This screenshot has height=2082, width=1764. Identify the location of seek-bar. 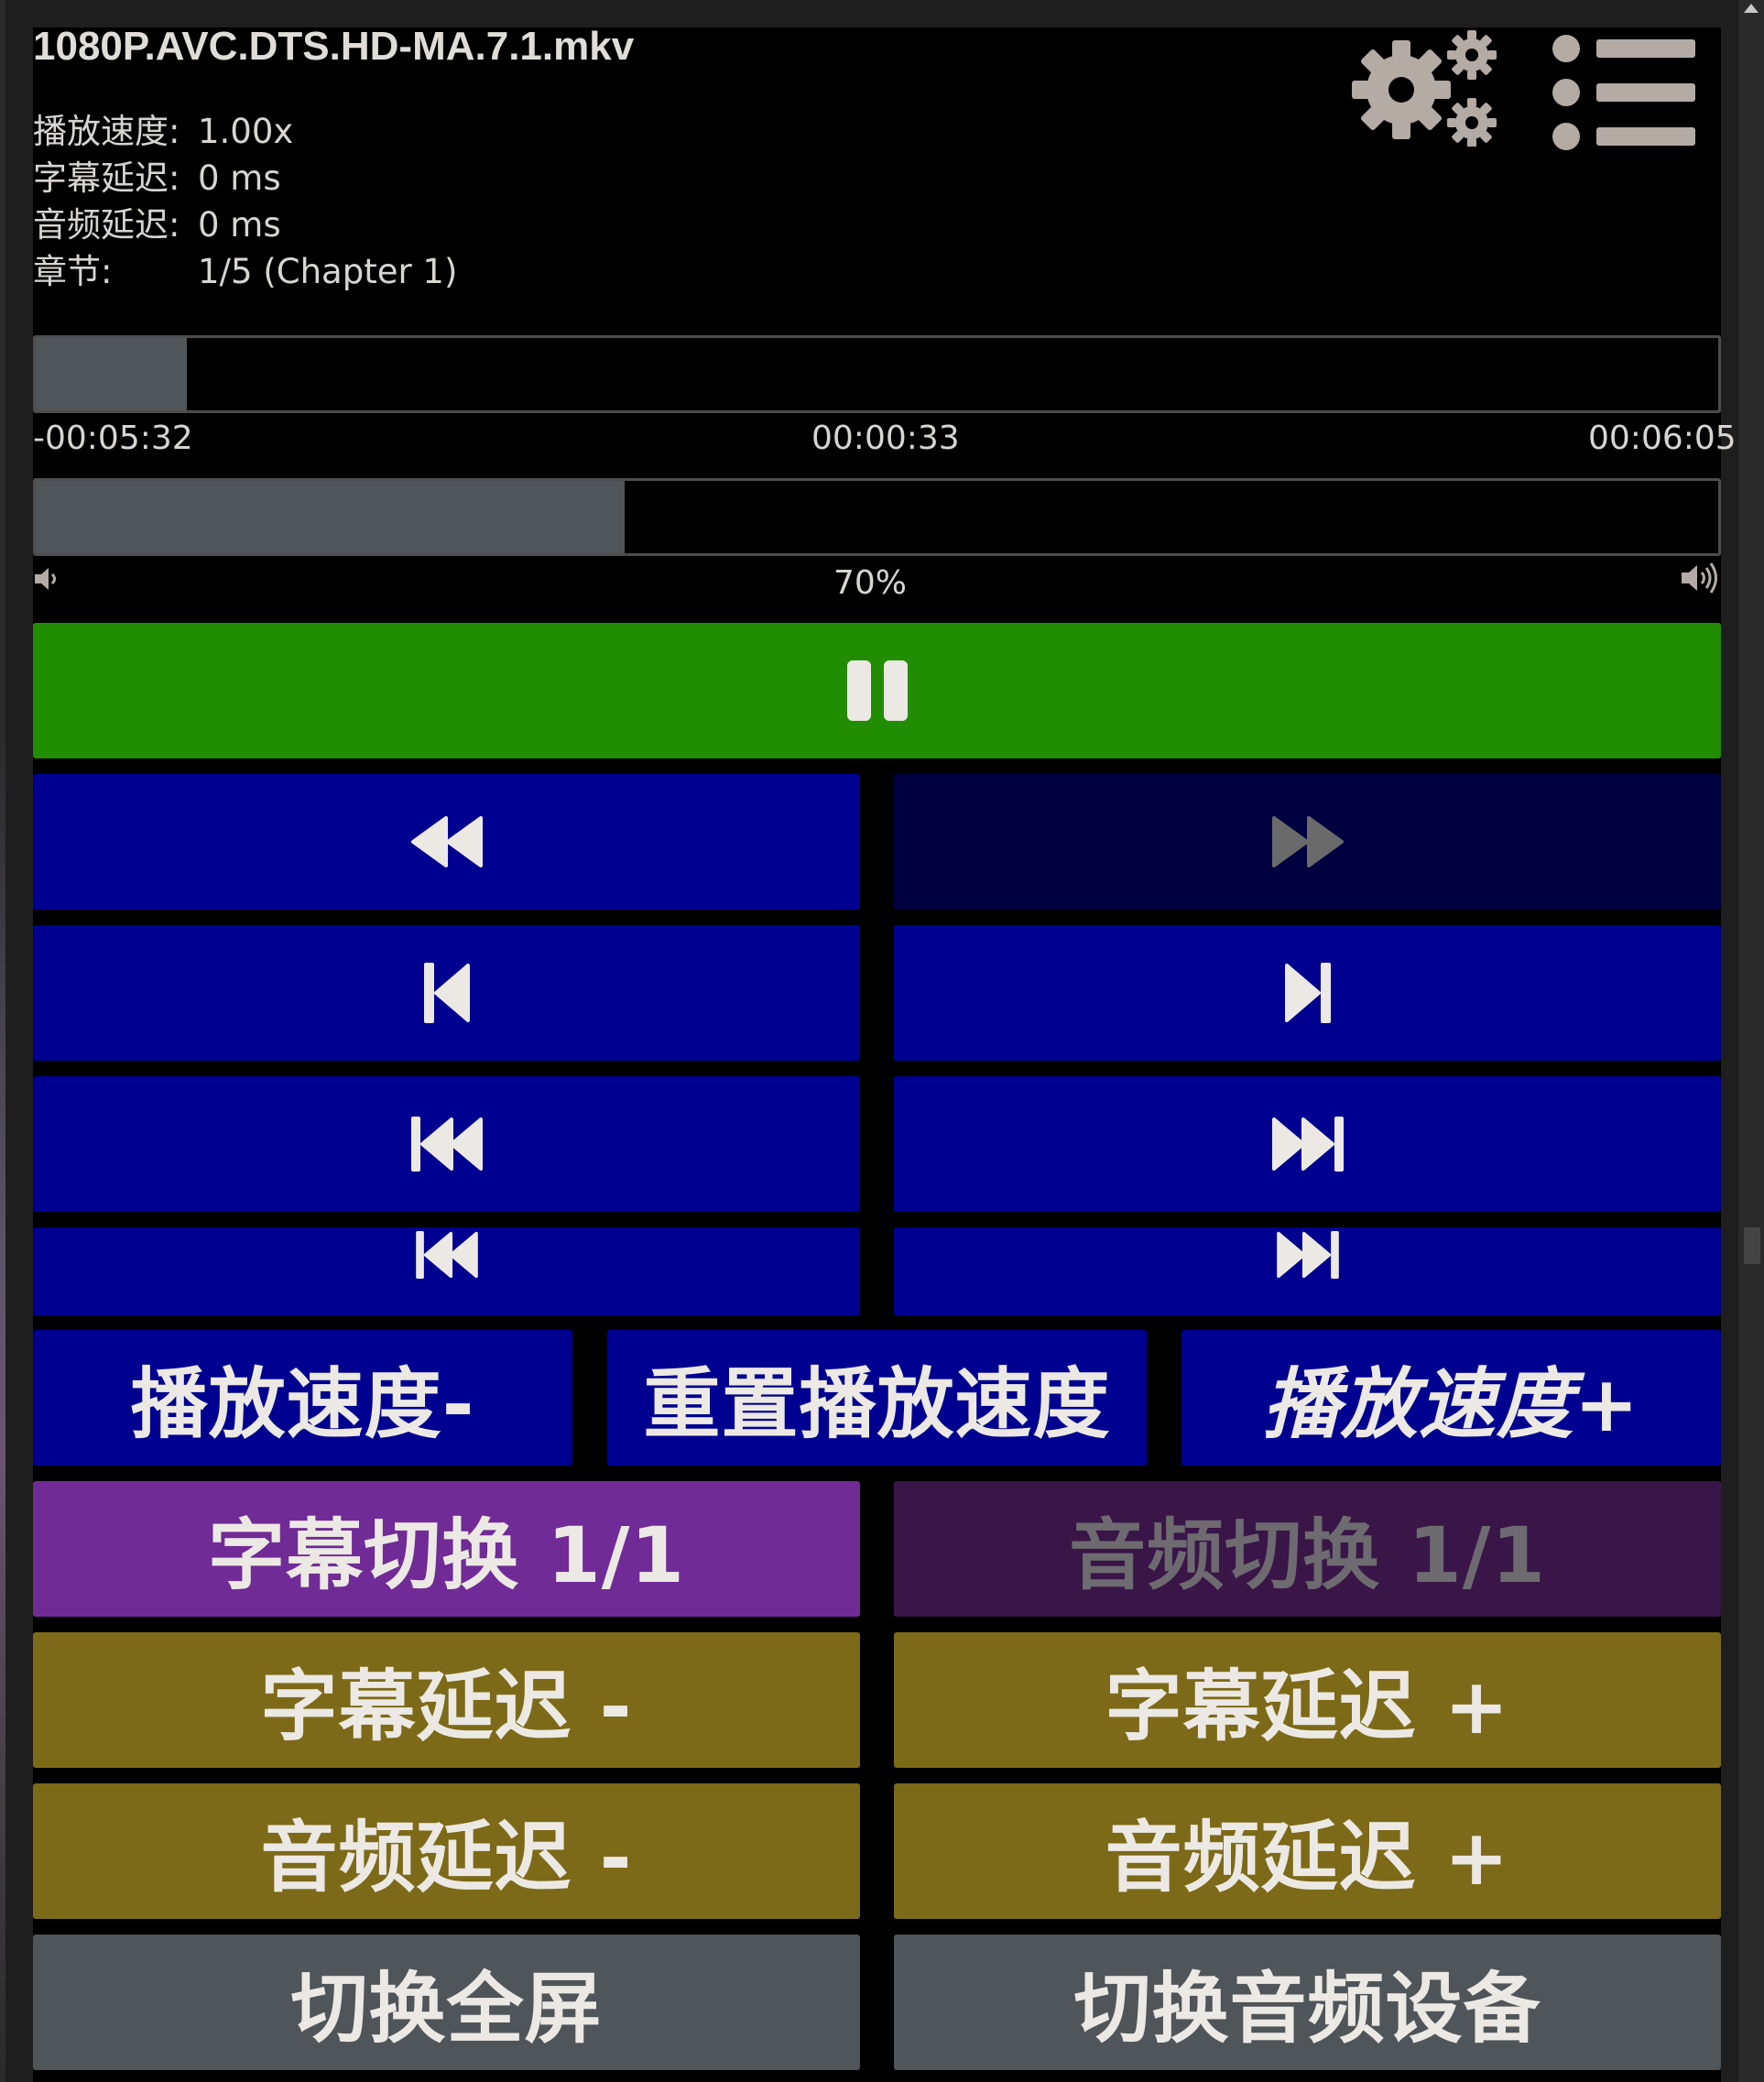
(877, 374).